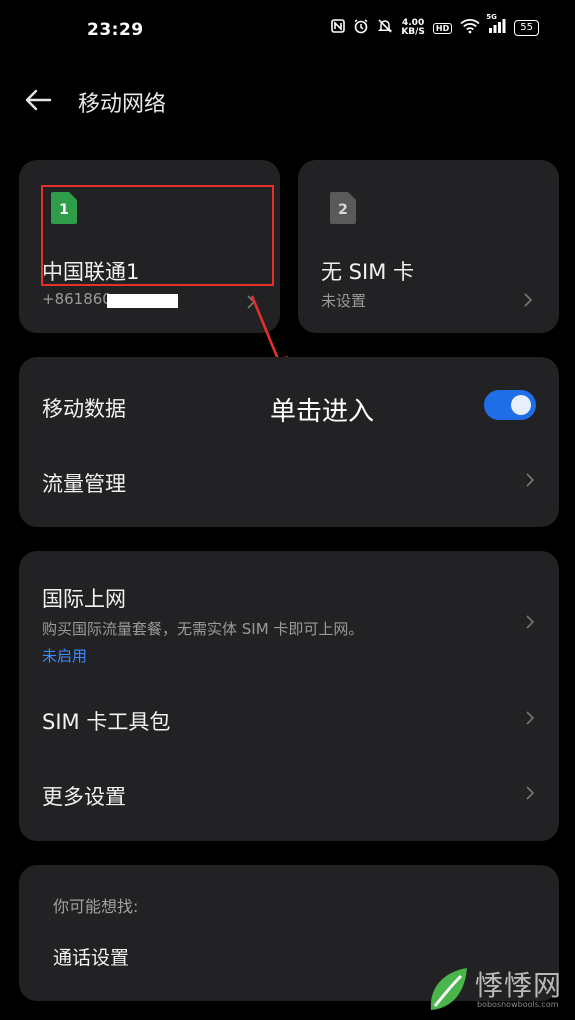  What do you see at coordinates (65, 656) in the screenshot?
I see `intl-roaming-status: 未启用` at bounding box center [65, 656].